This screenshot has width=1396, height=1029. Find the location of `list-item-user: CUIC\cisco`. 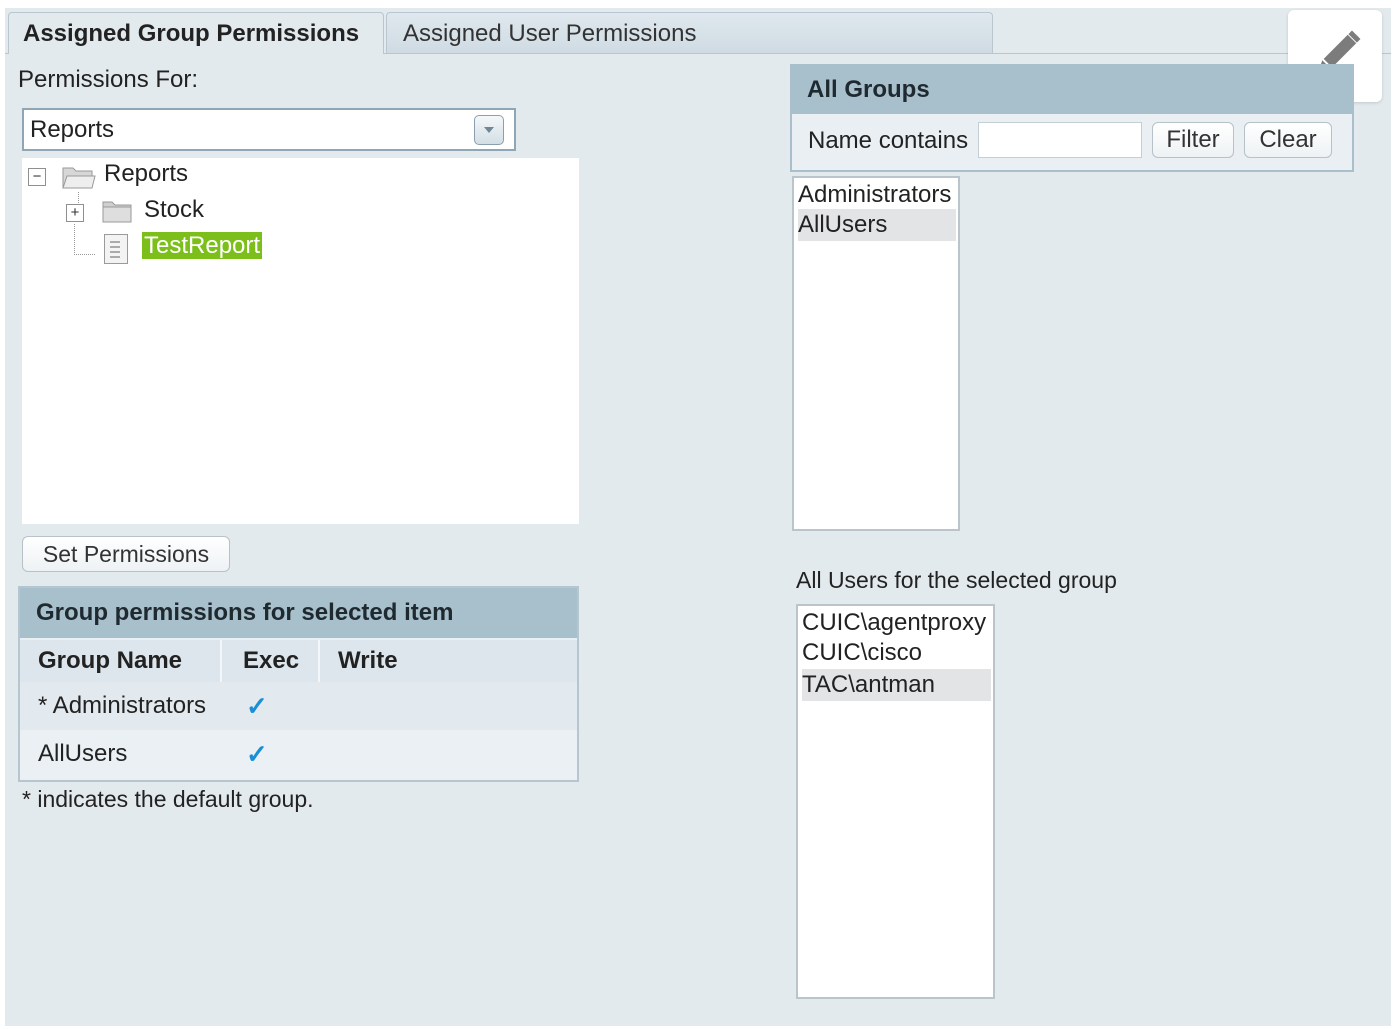

list-item-user: CUIC\cisco is located at coordinates (896, 653).